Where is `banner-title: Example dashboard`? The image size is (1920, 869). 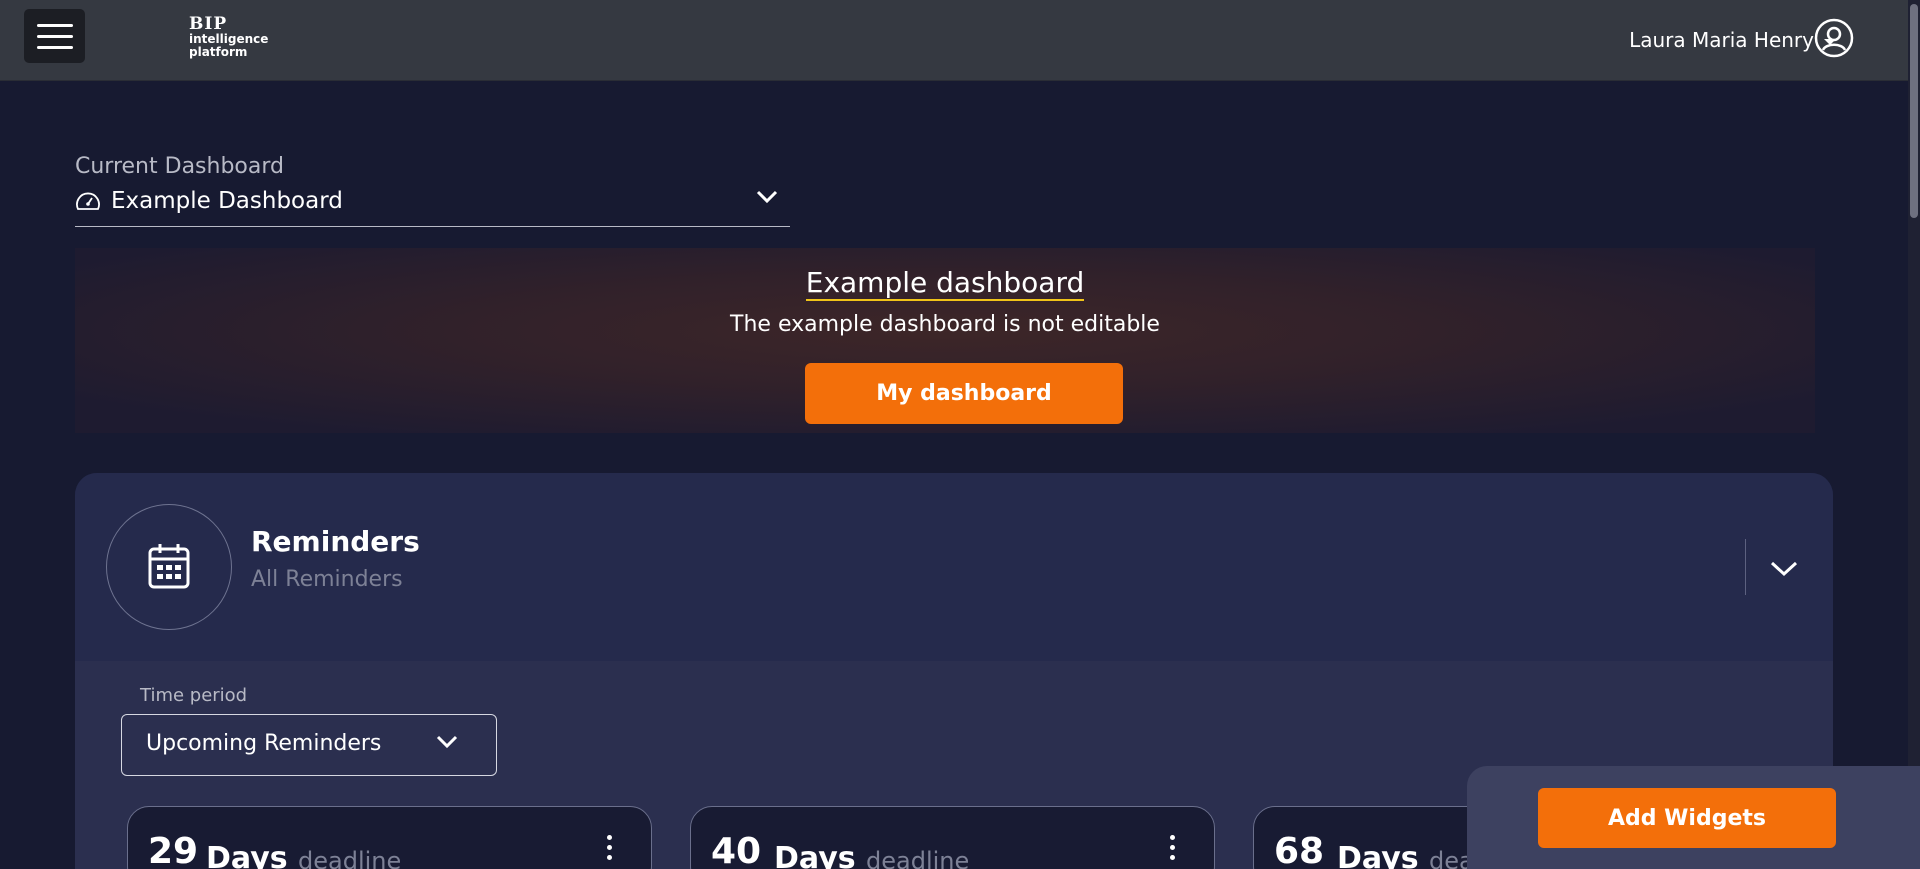
banner-title: Example dashboard is located at coordinates (945, 283).